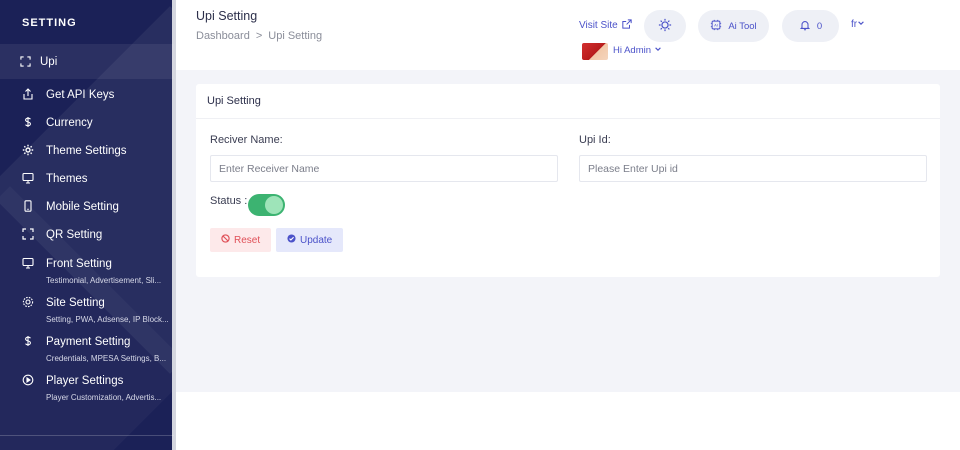  What do you see at coordinates (247, 240) in the screenshot?
I see `reset-label: Reset` at bounding box center [247, 240].